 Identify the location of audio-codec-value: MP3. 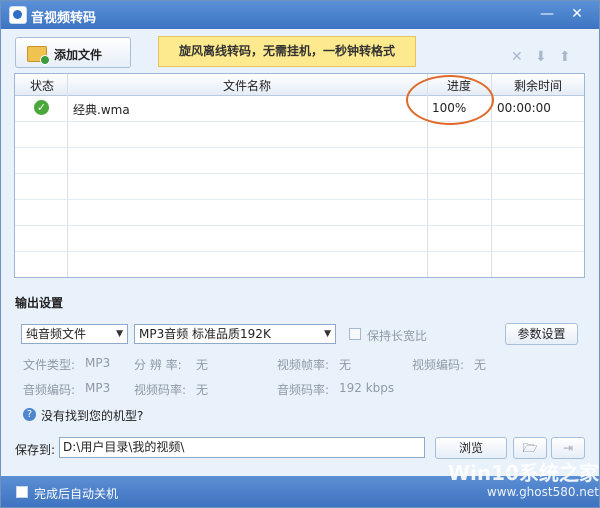
(98, 388).